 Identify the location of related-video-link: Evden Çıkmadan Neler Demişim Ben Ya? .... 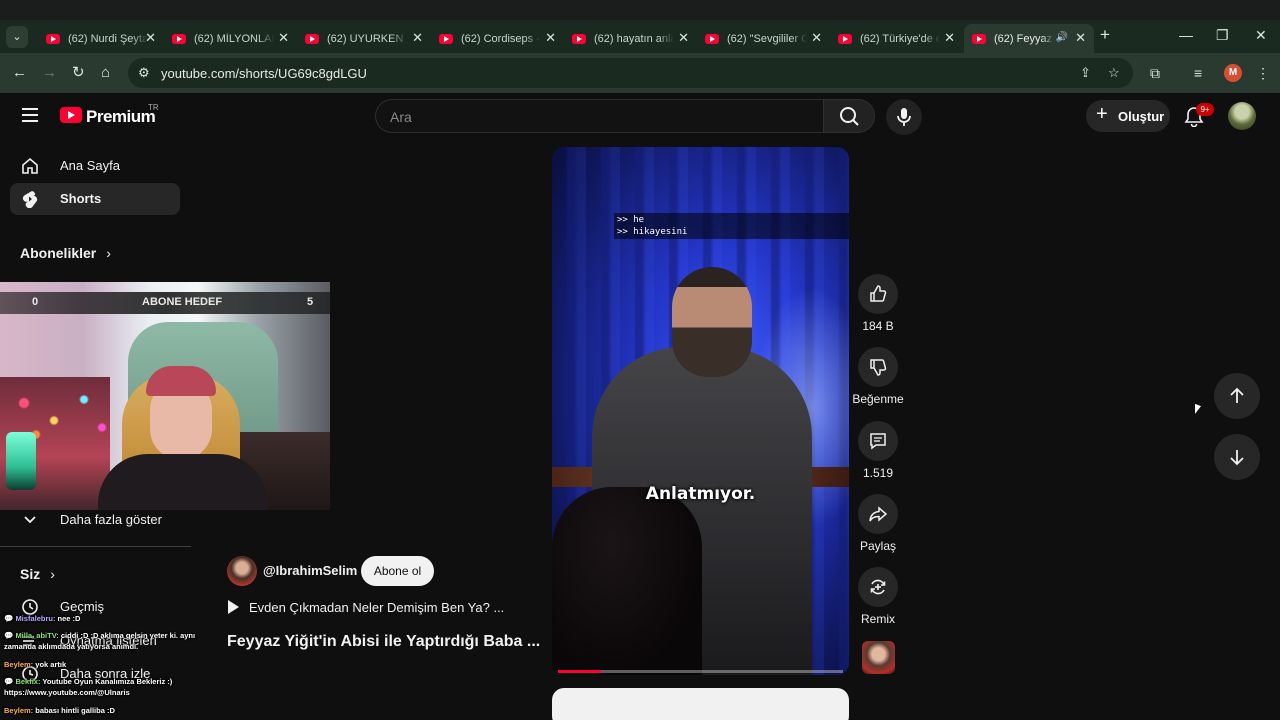
(366, 607).